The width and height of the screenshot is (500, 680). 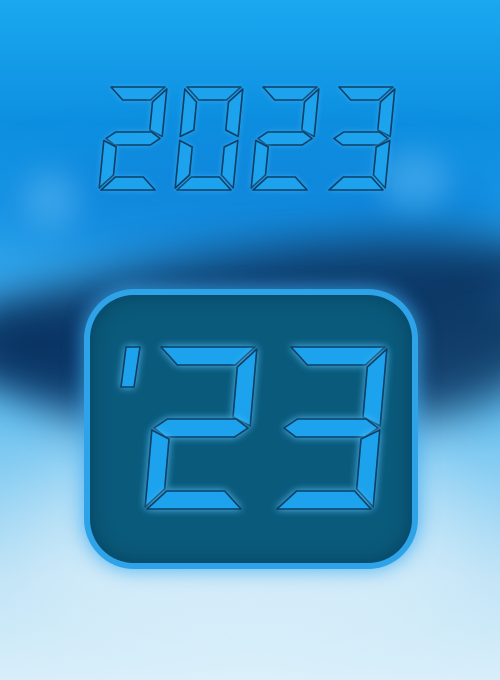 What do you see at coordinates (229, 164) in the screenshot?
I see `digit-1-segment-c` at bounding box center [229, 164].